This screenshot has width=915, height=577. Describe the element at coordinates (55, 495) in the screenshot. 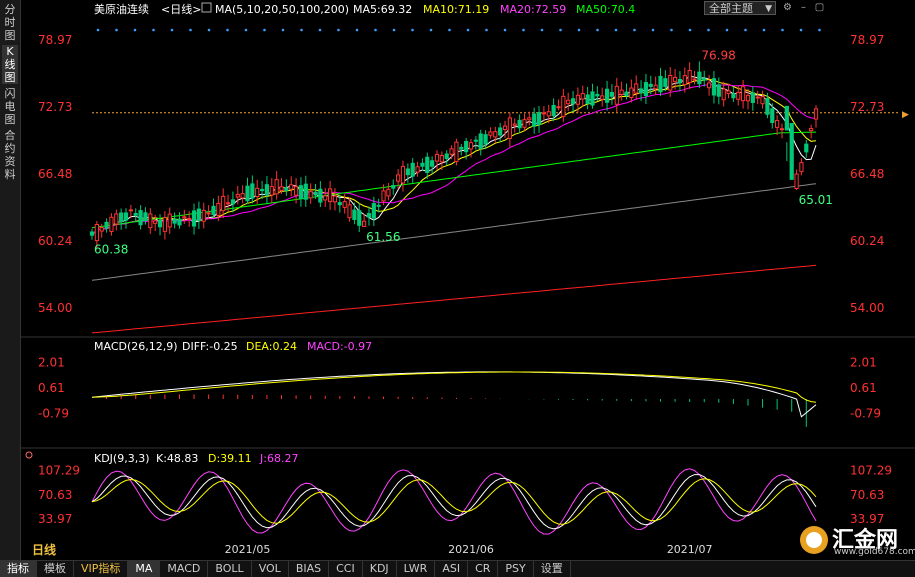

I see `kdj-y-tick-left: 70.63` at that location.